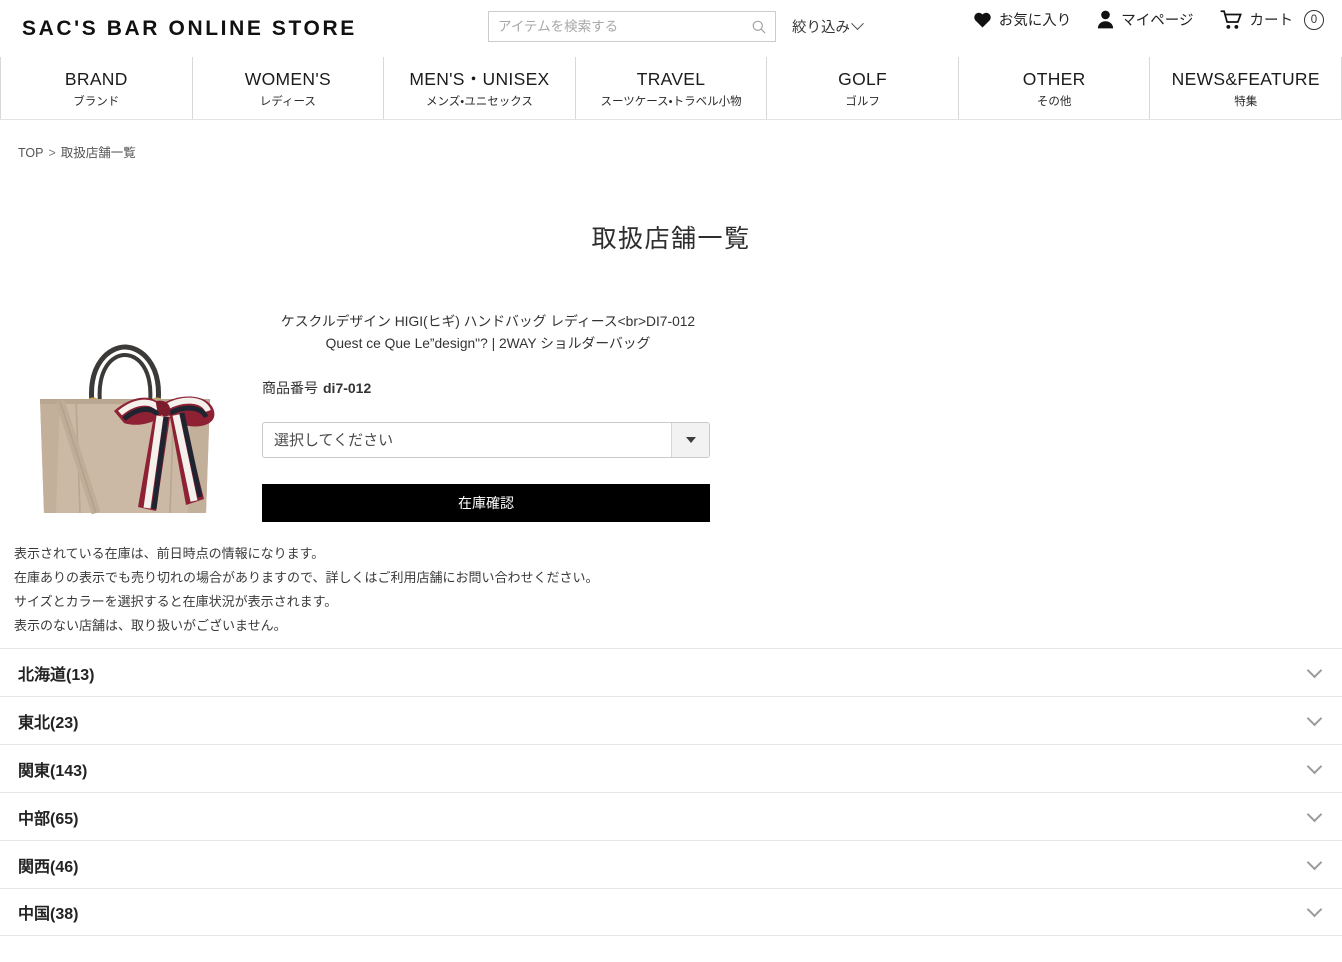 The height and width of the screenshot is (962, 1342). I want to click on breadcrumb-top-link: TOP, so click(30, 153).